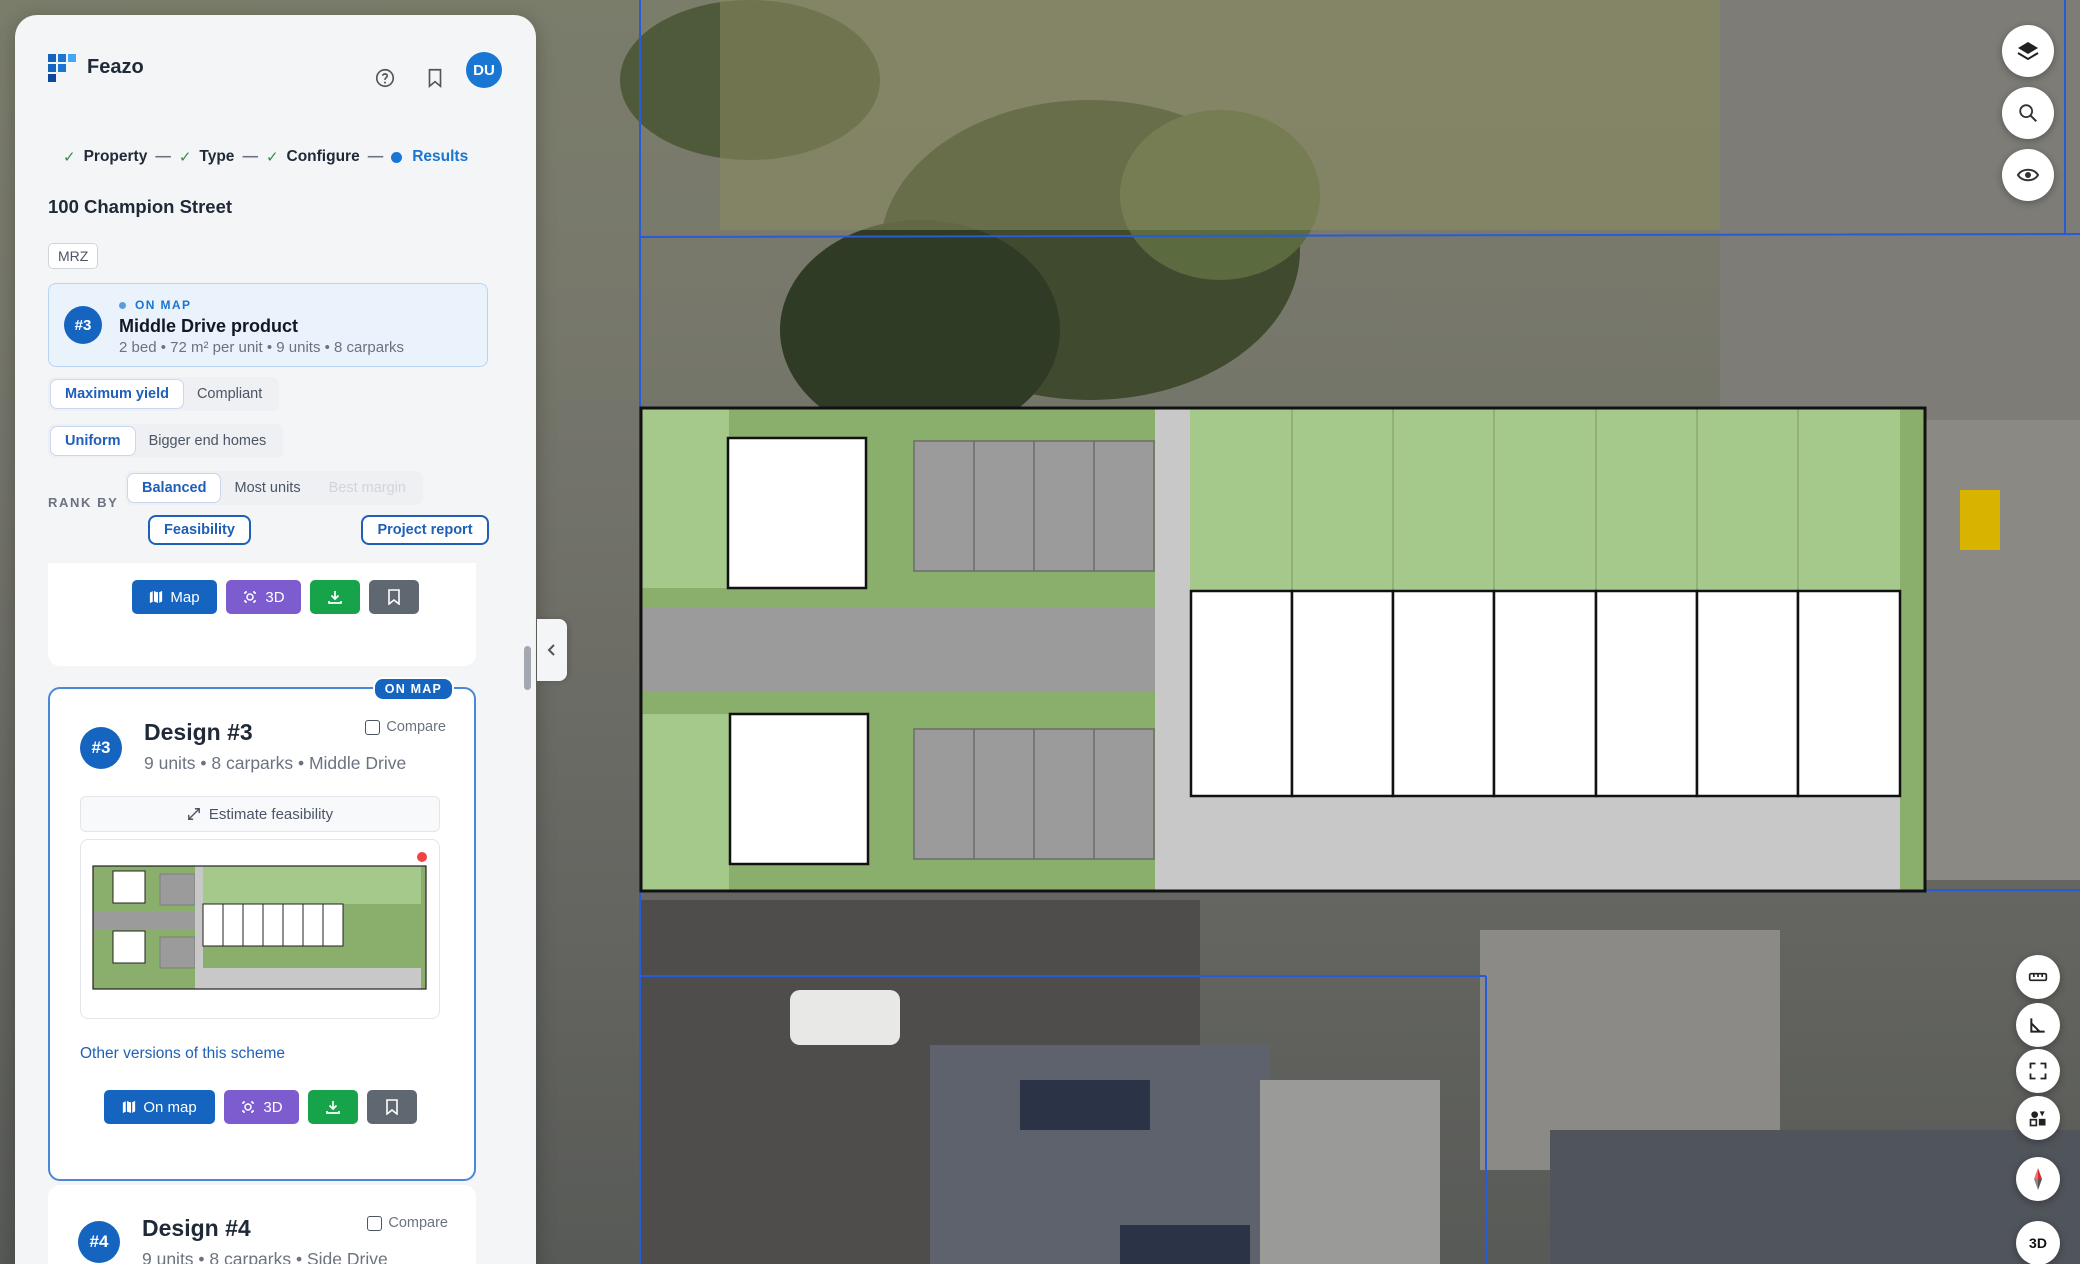 The image size is (2080, 1264). What do you see at coordinates (275, 763) in the screenshot?
I see `design-subtitle: 9 units • 8 carparks • Middle Drive` at bounding box center [275, 763].